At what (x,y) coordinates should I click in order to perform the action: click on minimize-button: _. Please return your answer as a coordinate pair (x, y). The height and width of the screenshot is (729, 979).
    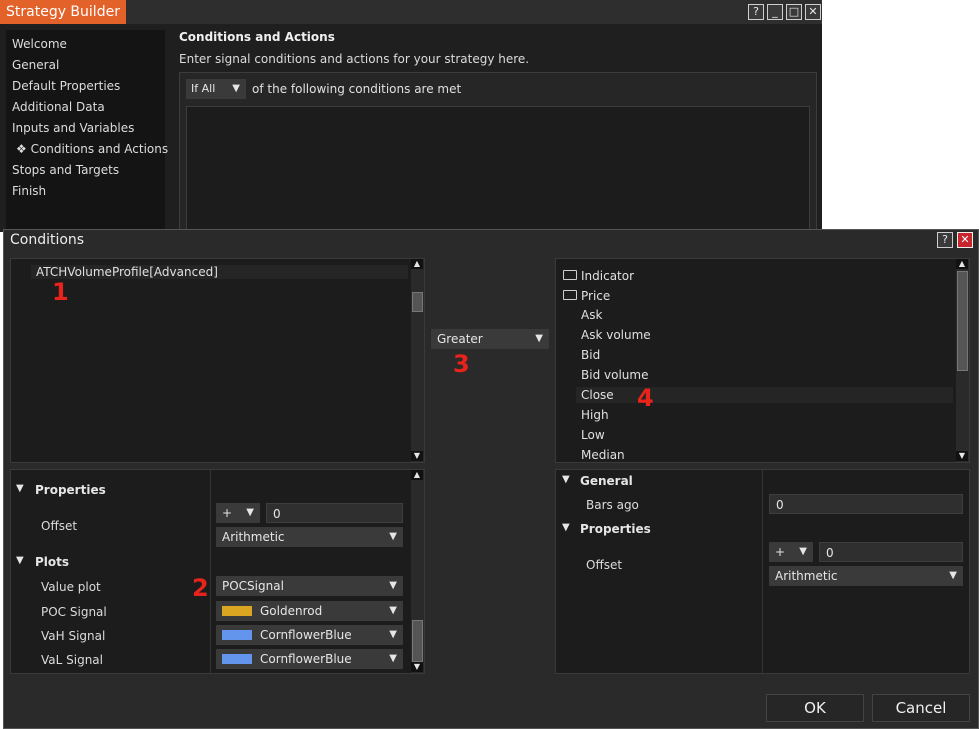
    Looking at the image, I should click on (775, 12).